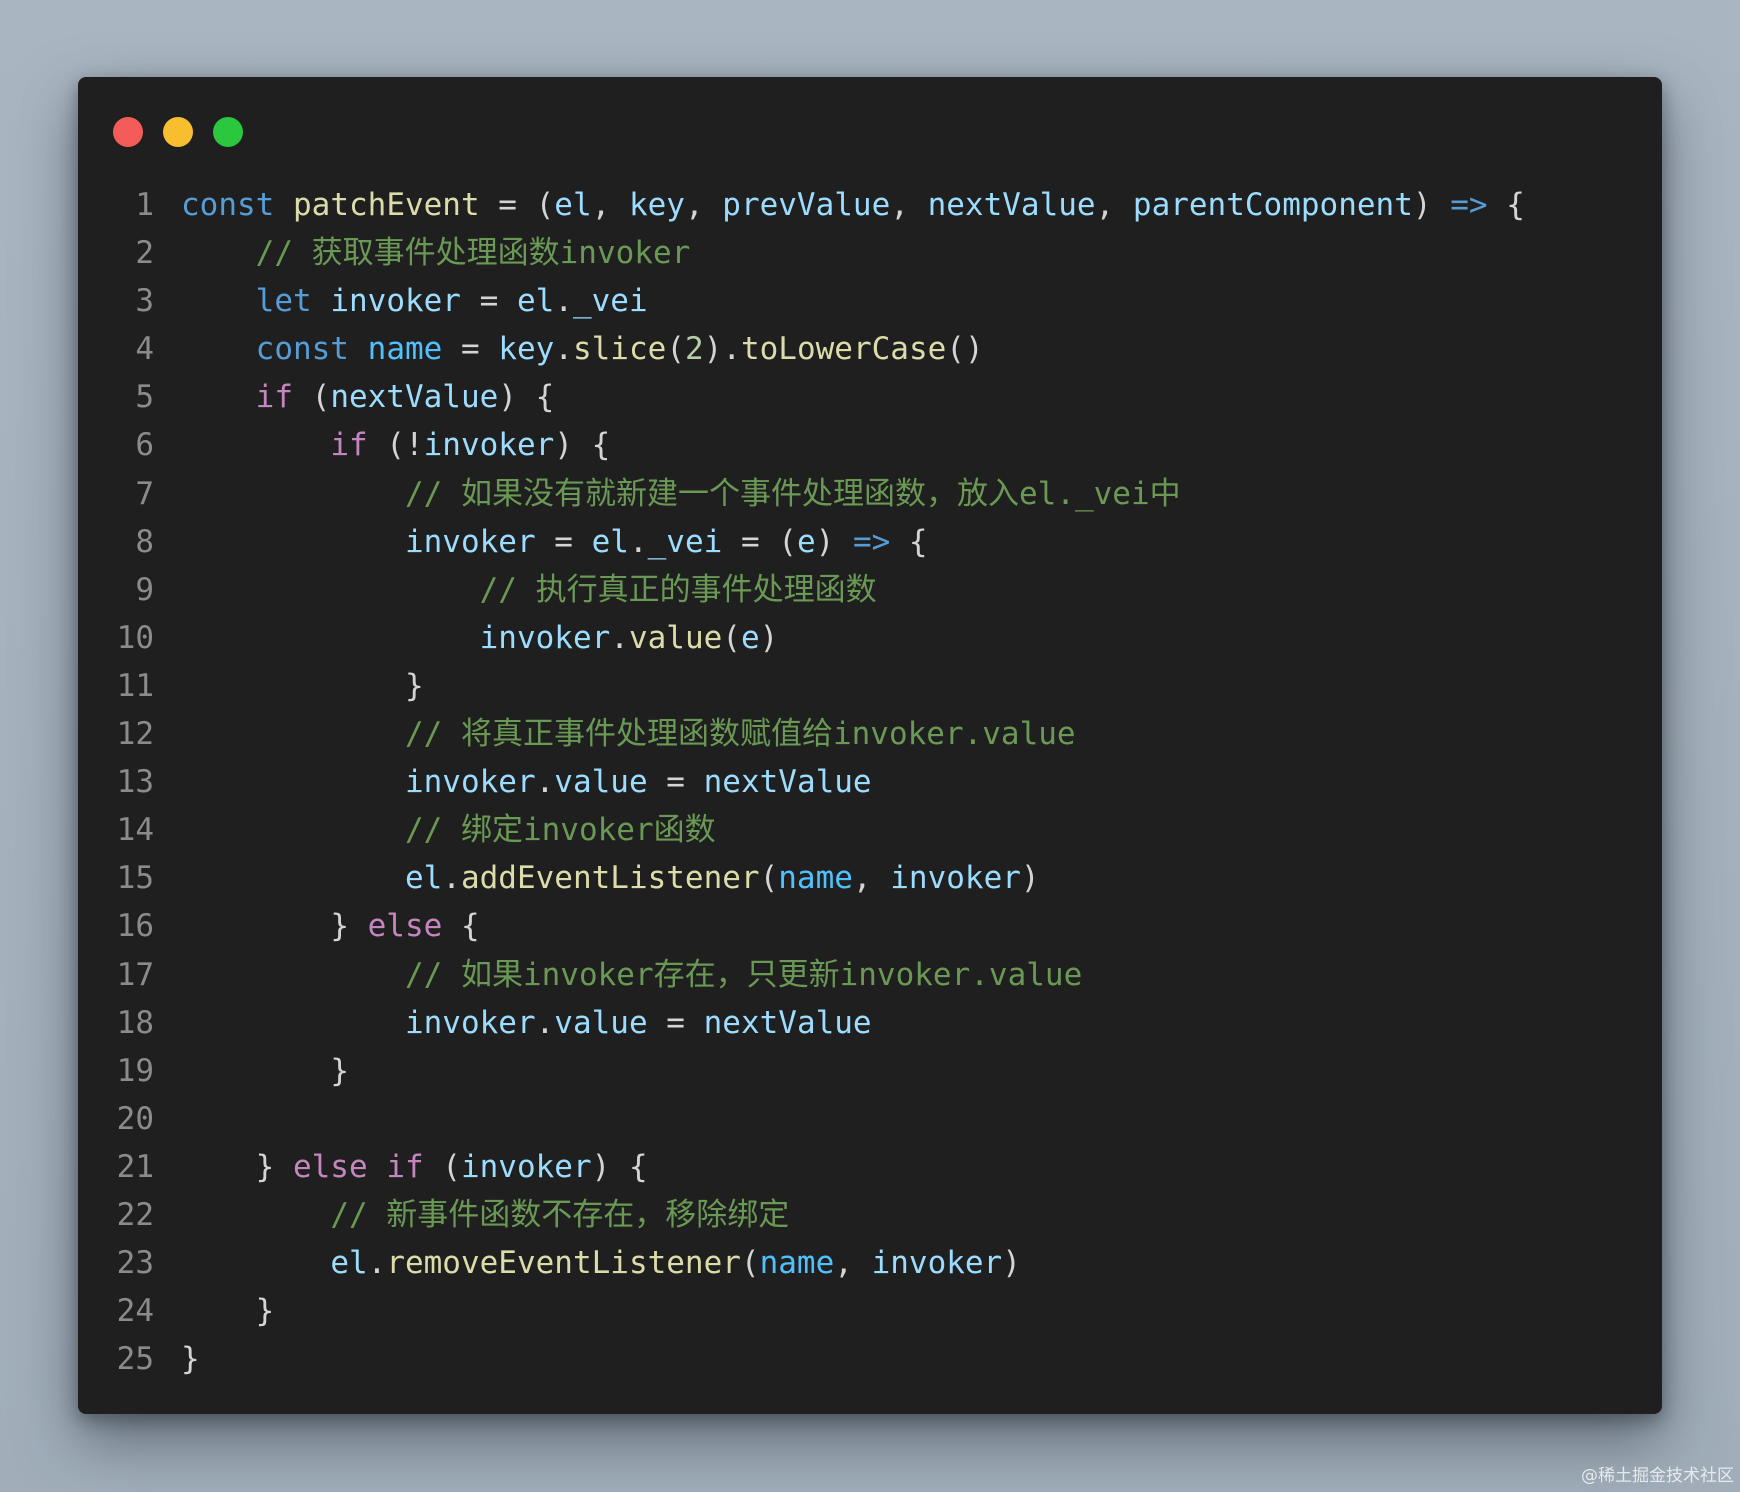  I want to click on code-token: _vei, so click(685, 541).